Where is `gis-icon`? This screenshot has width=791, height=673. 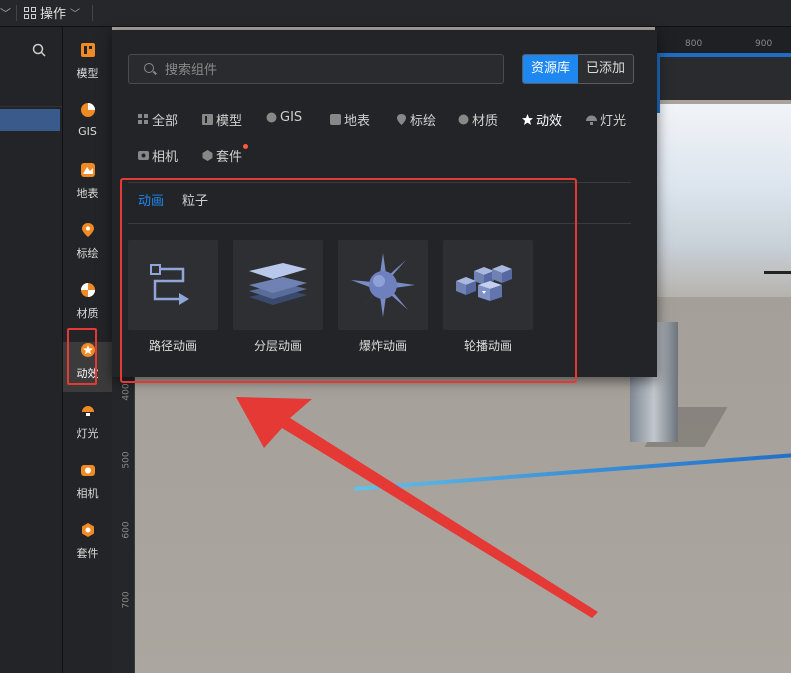 gis-icon is located at coordinates (271, 117).